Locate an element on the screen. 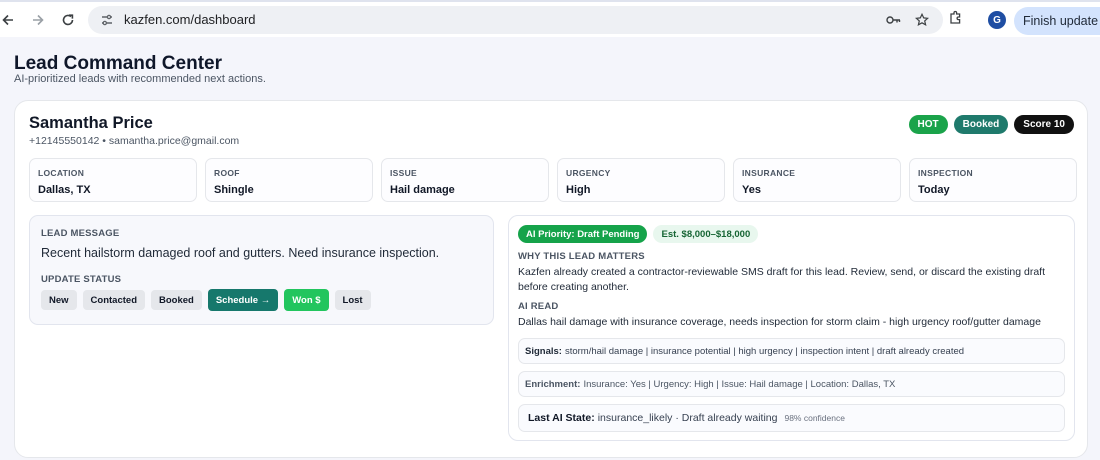 This screenshot has width=1100, height=460. field-value: Dallas, TX is located at coordinates (64, 190).